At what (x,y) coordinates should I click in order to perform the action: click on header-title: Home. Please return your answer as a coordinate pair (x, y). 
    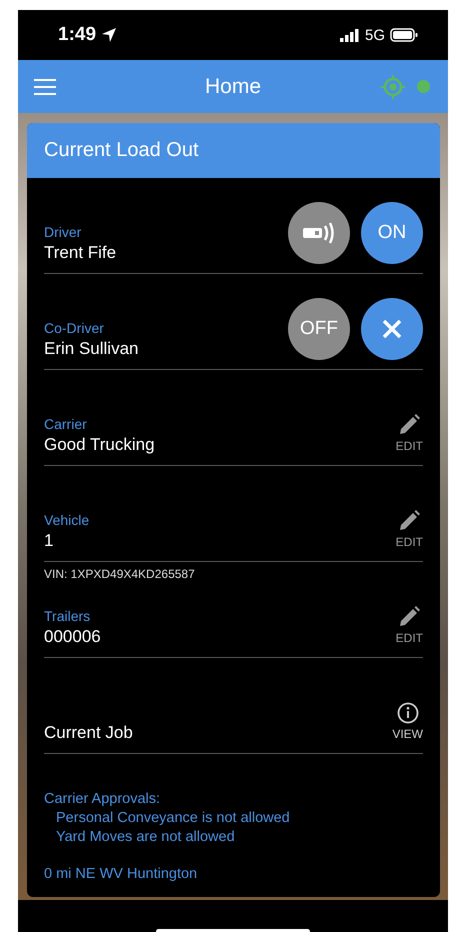
    Looking at the image, I should click on (233, 86).